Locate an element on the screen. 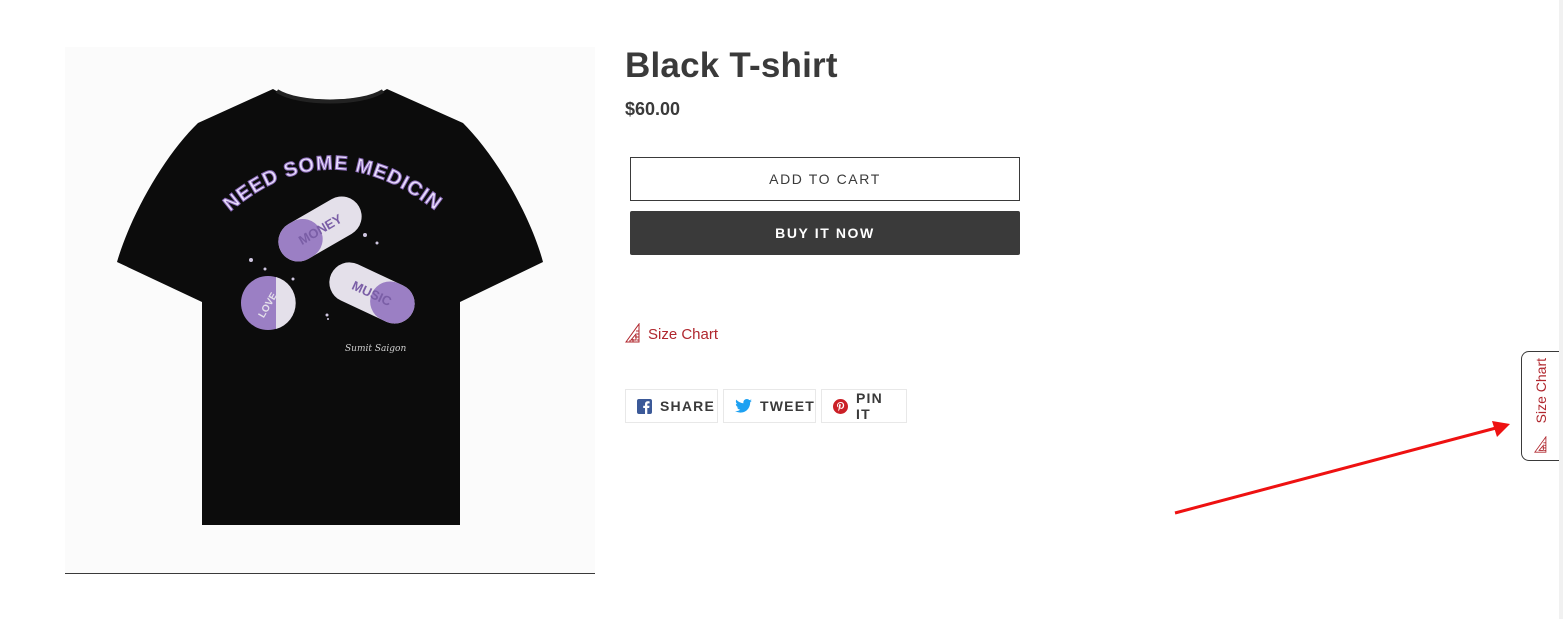  share-twitter-button: TWEET is located at coordinates (769, 406).